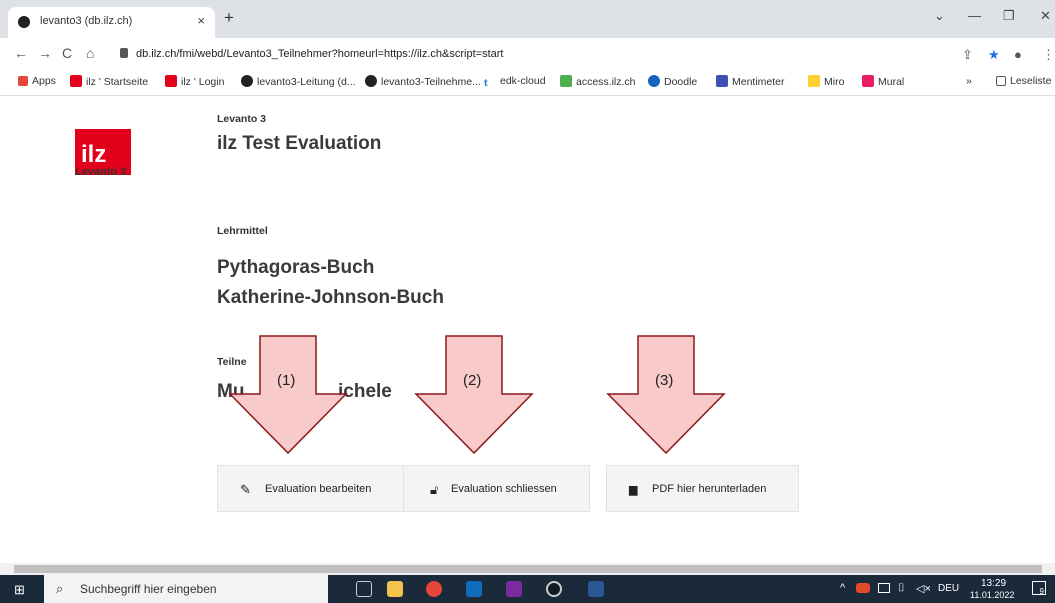 The width and height of the screenshot is (1055, 603). Describe the element at coordinates (109, 81) in the screenshot. I see `bookmark-ilz-startseite: ilz ' Startseite` at that location.